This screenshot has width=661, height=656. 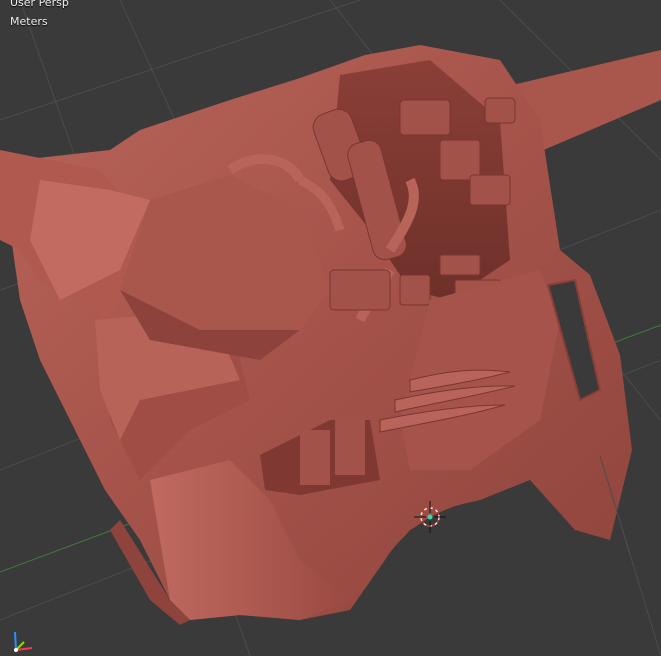 What do you see at coordinates (29, 21) in the screenshot?
I see `units-label: Meters` at bounding box center [29, 21].